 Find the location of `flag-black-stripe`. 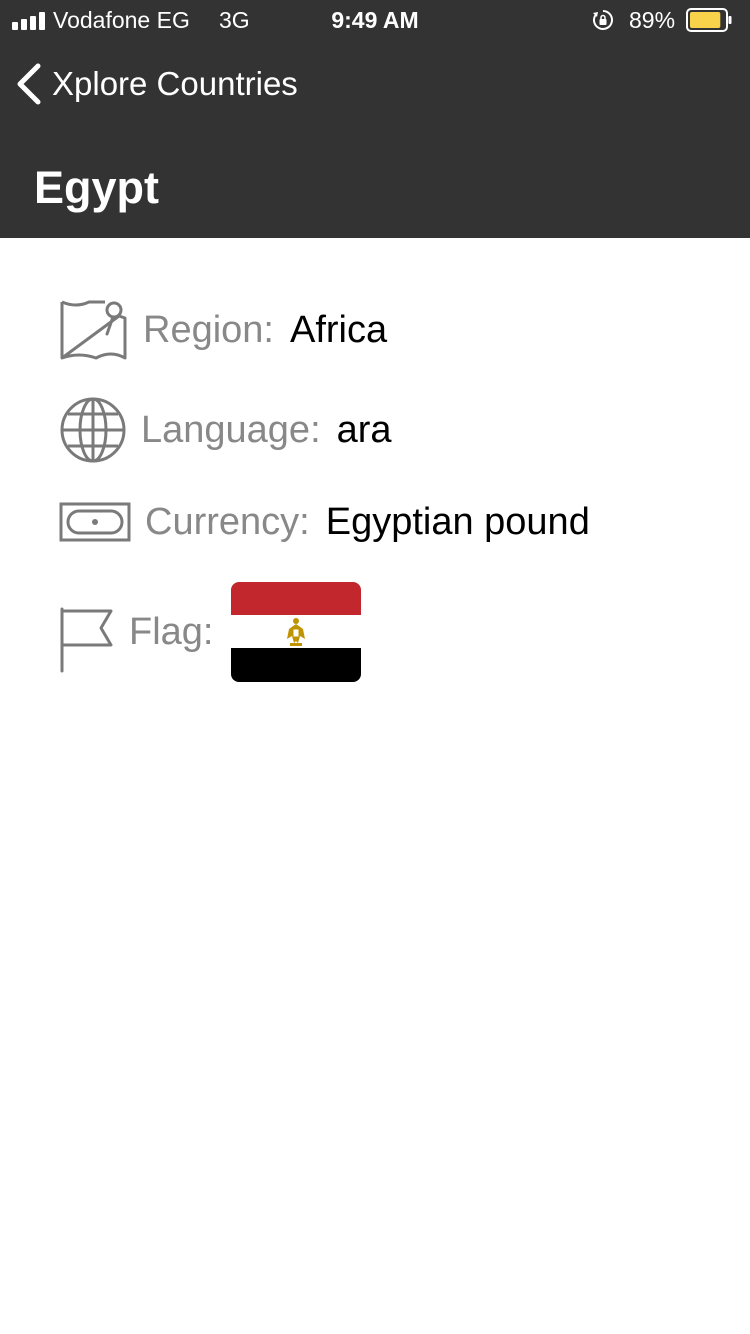

flag-black-stripe is located at coordinates (296, 665).